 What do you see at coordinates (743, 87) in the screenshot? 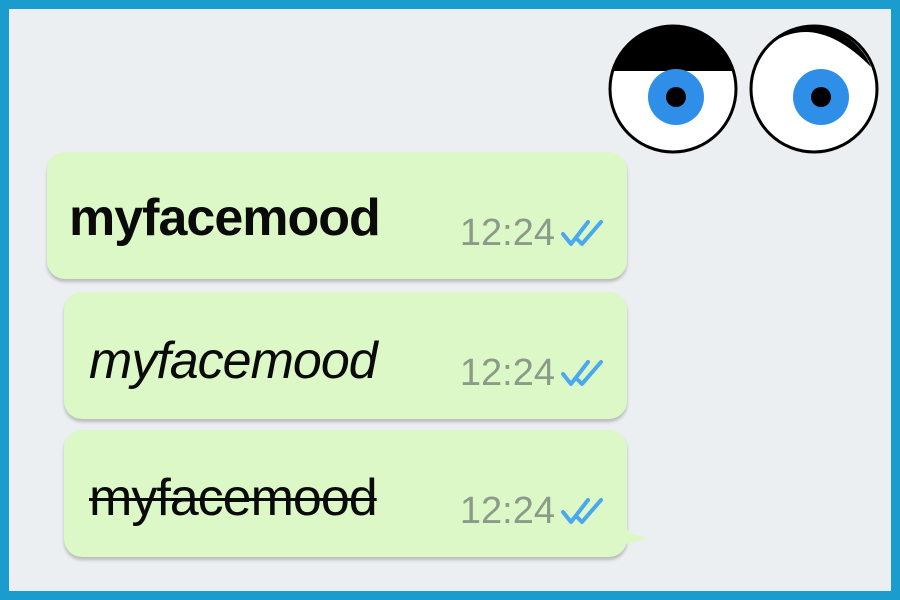
I see `eyes-icon` at bounding box center [743, 87].